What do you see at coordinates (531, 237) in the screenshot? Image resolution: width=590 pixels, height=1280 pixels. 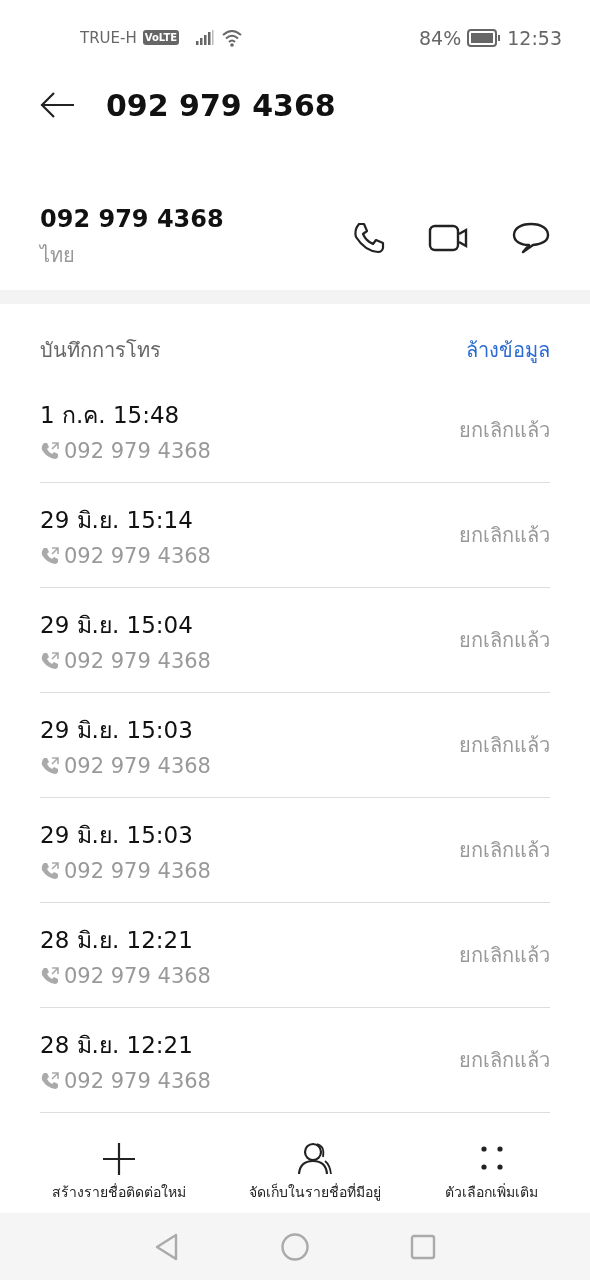 I see `message-icon` at bounding box center [531, 237].